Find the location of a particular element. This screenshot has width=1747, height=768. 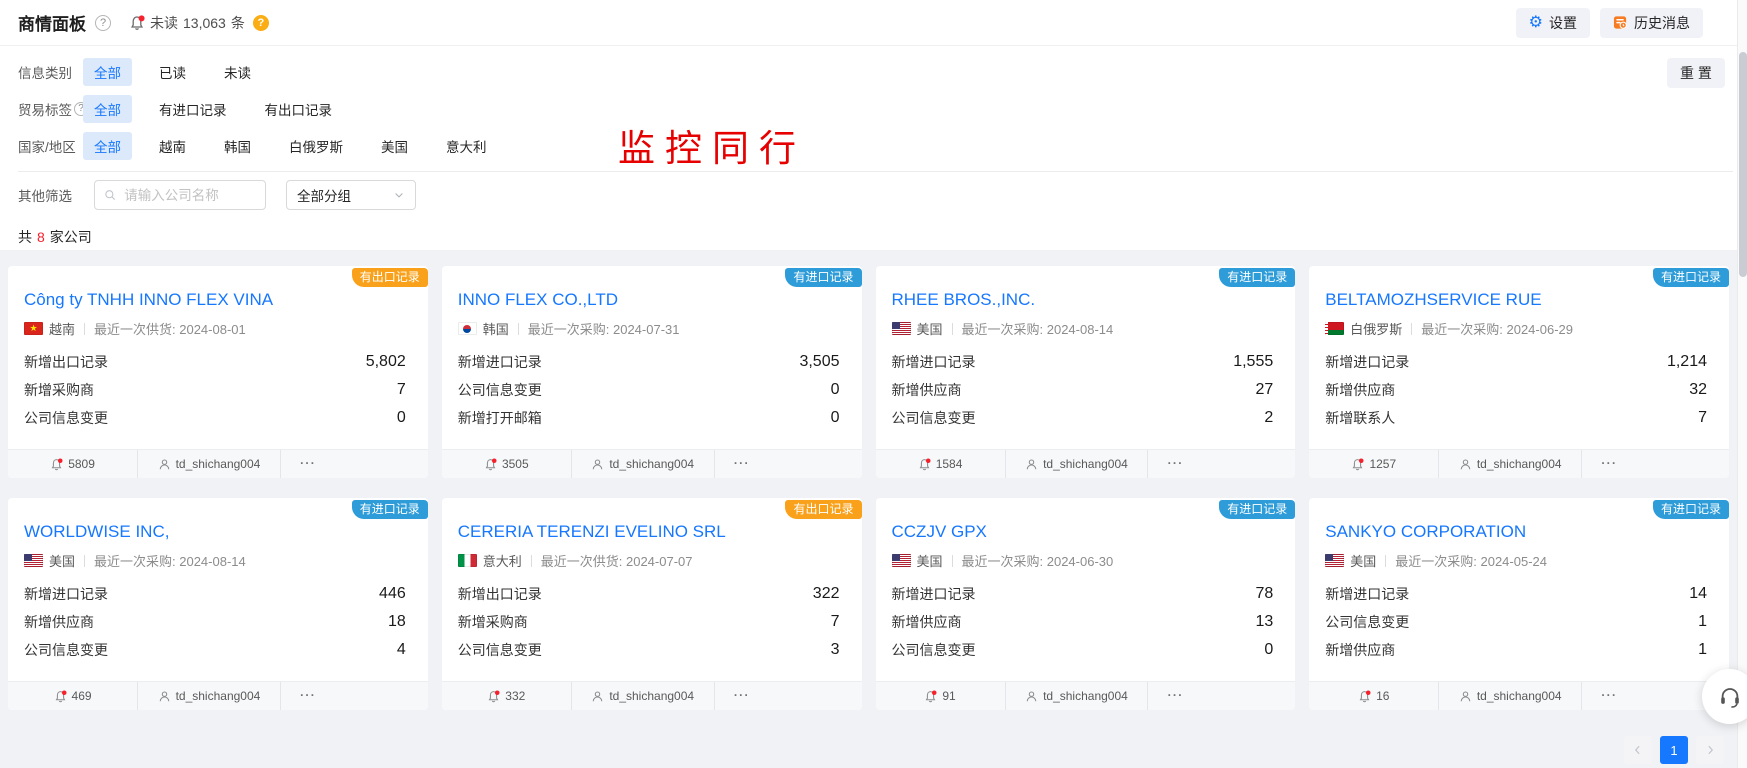

prev-page-button is located at coordinates (1638, 750).